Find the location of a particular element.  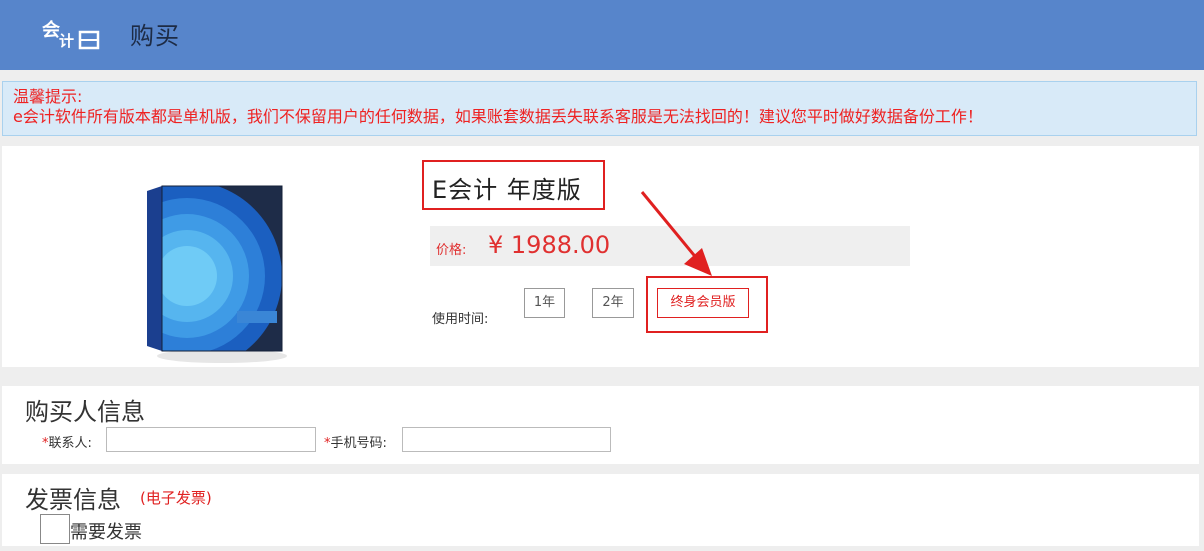

buyer-info-section: 购买人信息 *联系人: *手机号码: is located at coordinates (600, 425).